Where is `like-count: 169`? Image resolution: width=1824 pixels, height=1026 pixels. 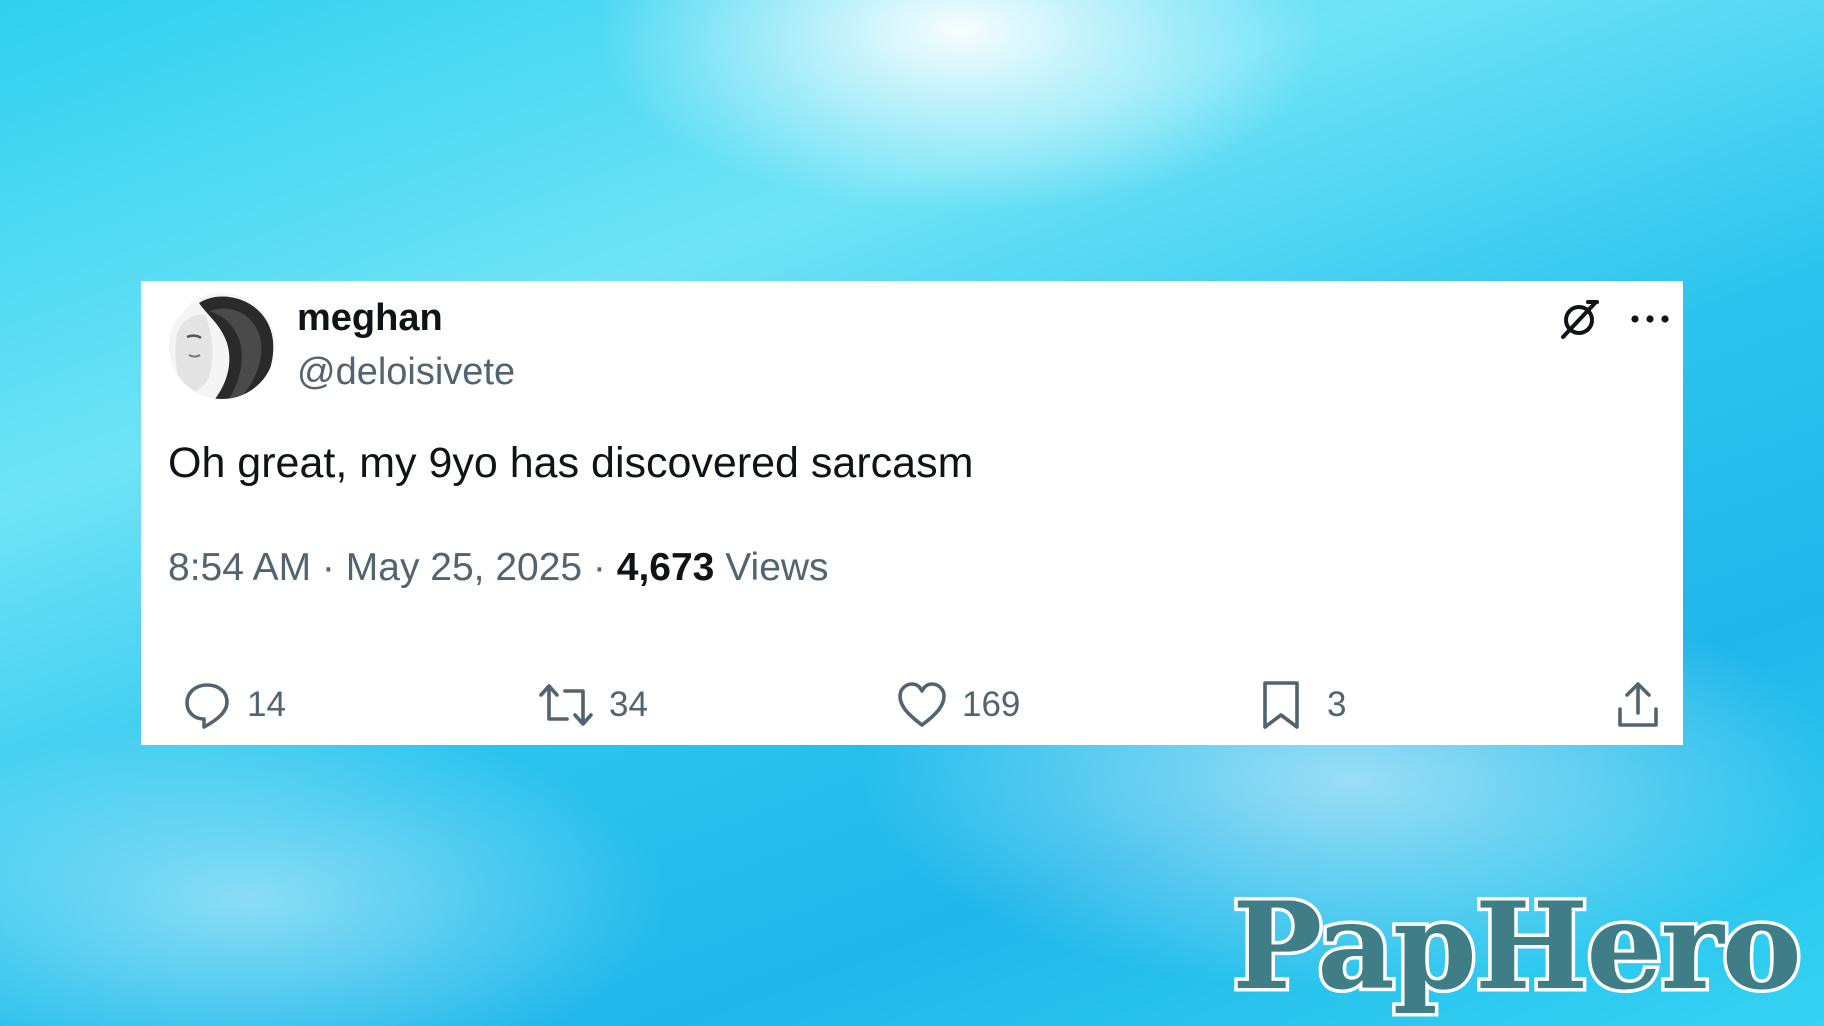
like-count: 169 is located at coordinates (991, 704).